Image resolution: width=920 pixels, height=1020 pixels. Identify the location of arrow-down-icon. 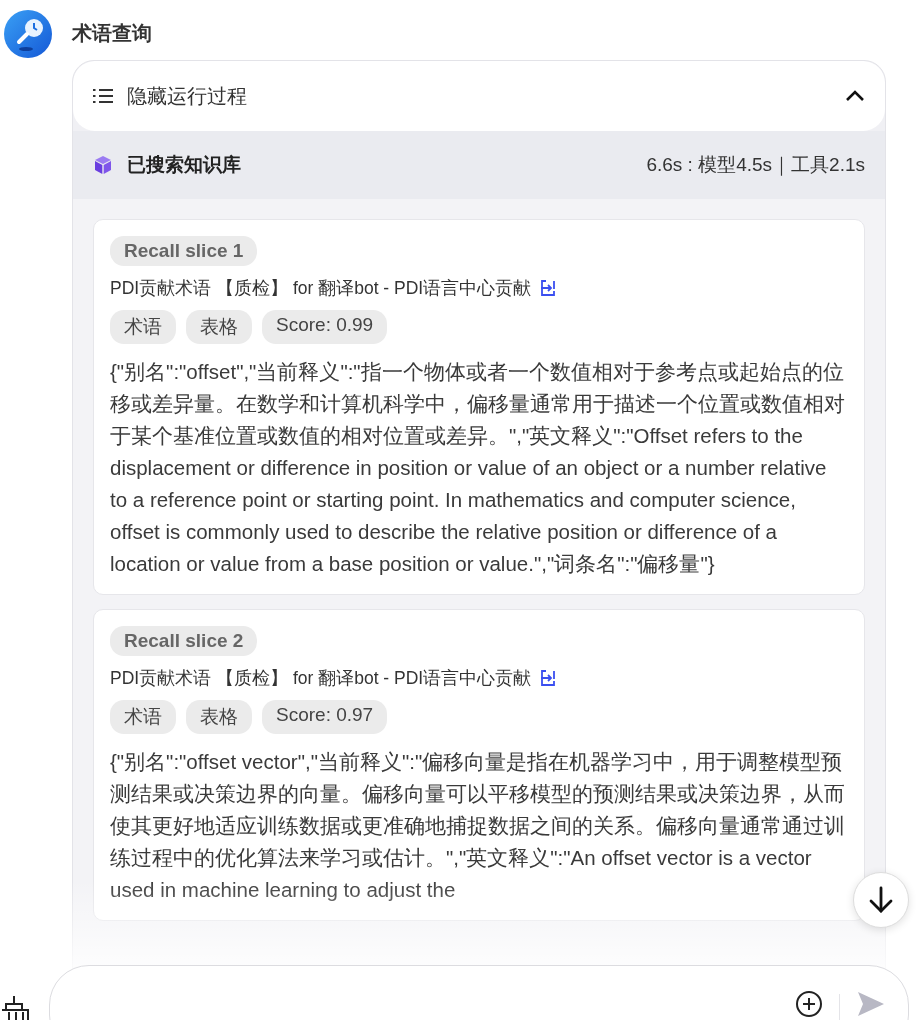
(881, 900).